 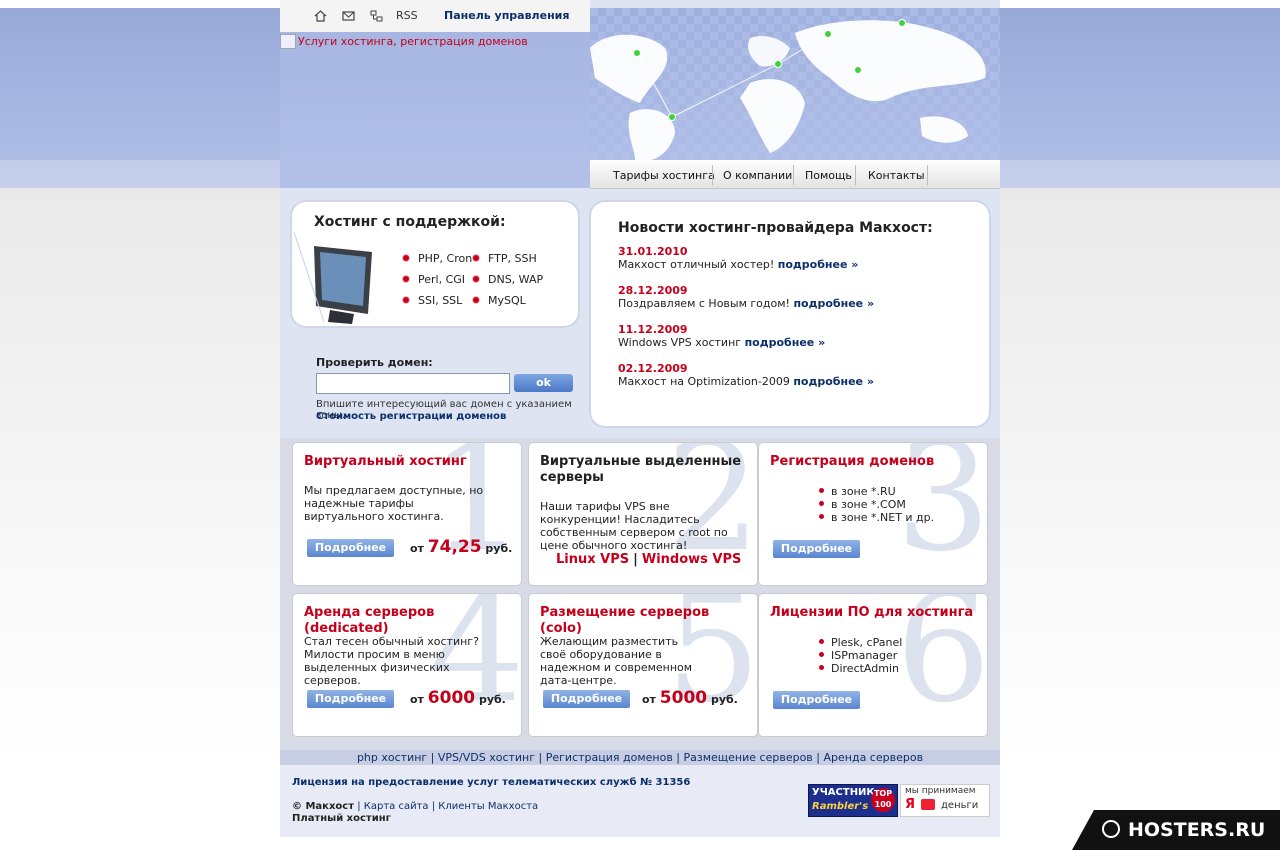 I want to click on feature-item: FTP, SSH, so click(x=505, y=258).